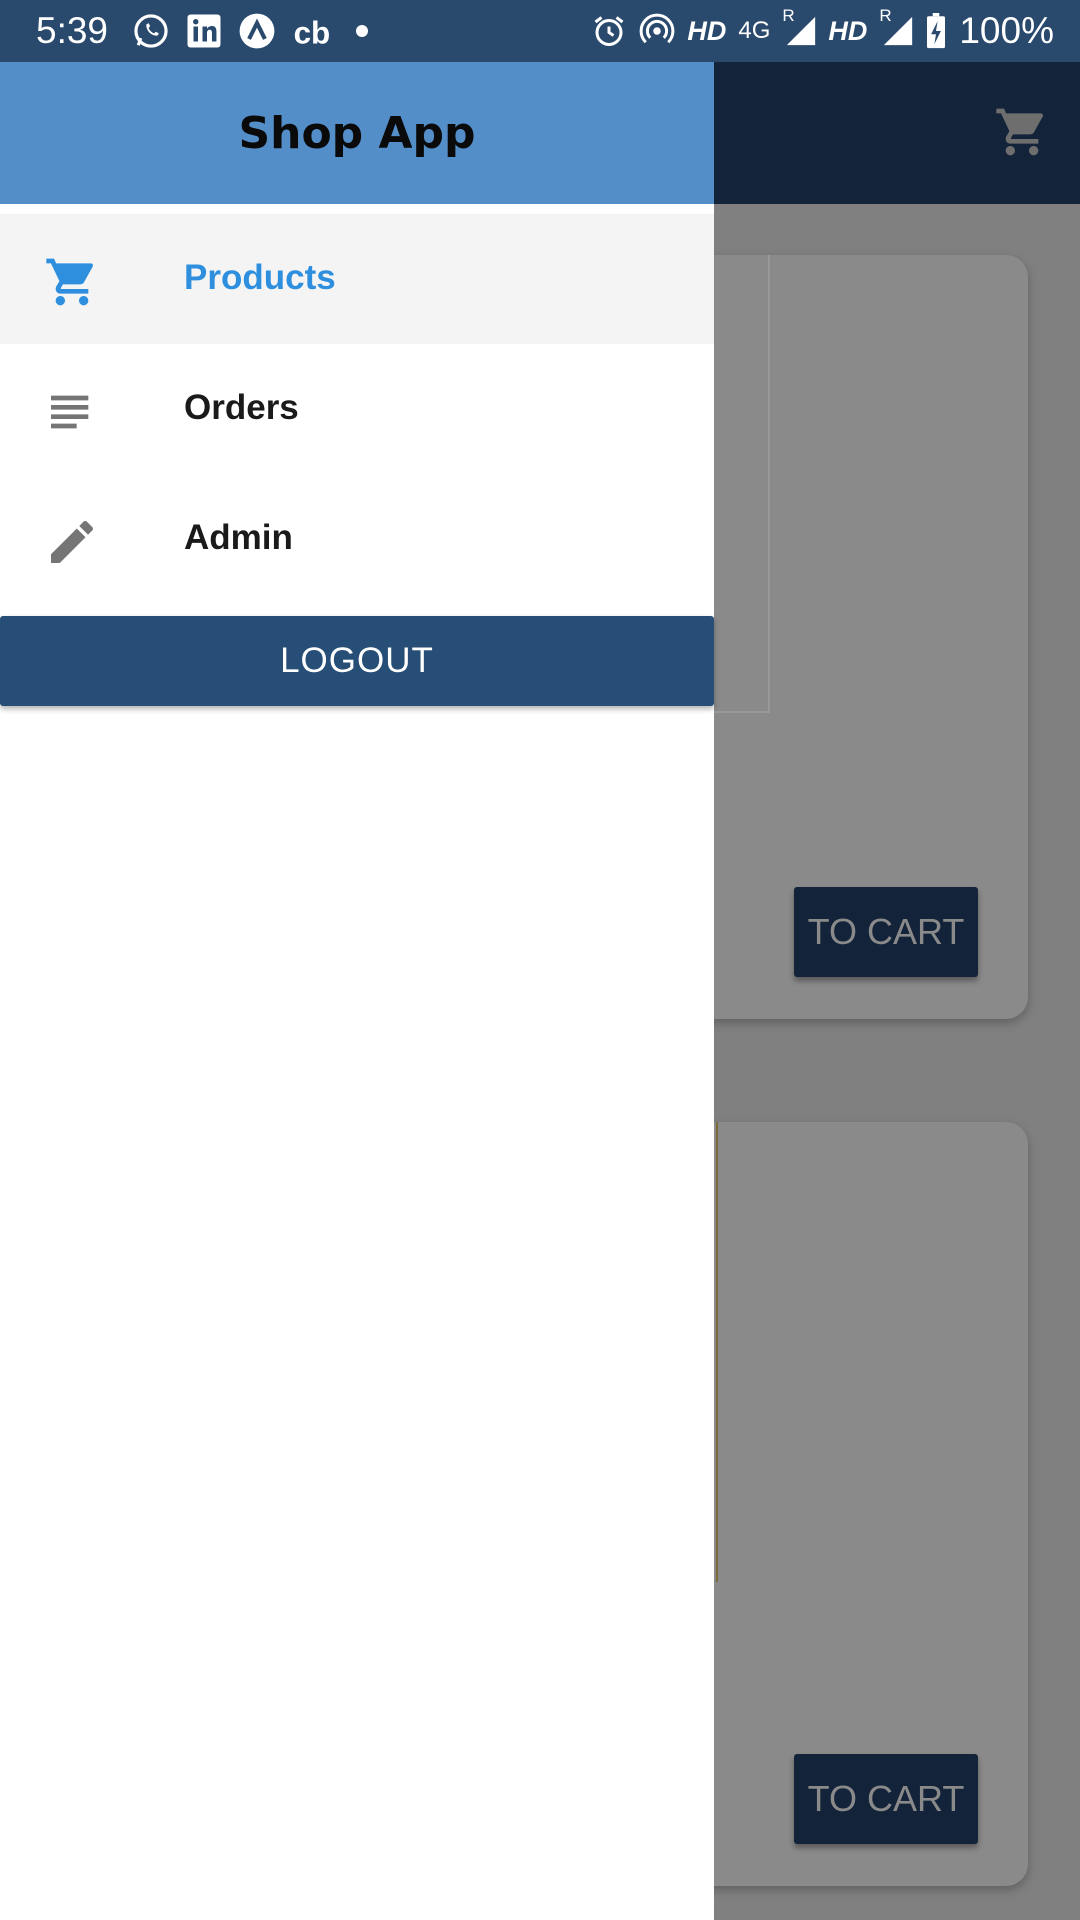 The width and height of the screenshot is (1080, 1920). I want to click on battery-charging-icon, so click(936, 31).